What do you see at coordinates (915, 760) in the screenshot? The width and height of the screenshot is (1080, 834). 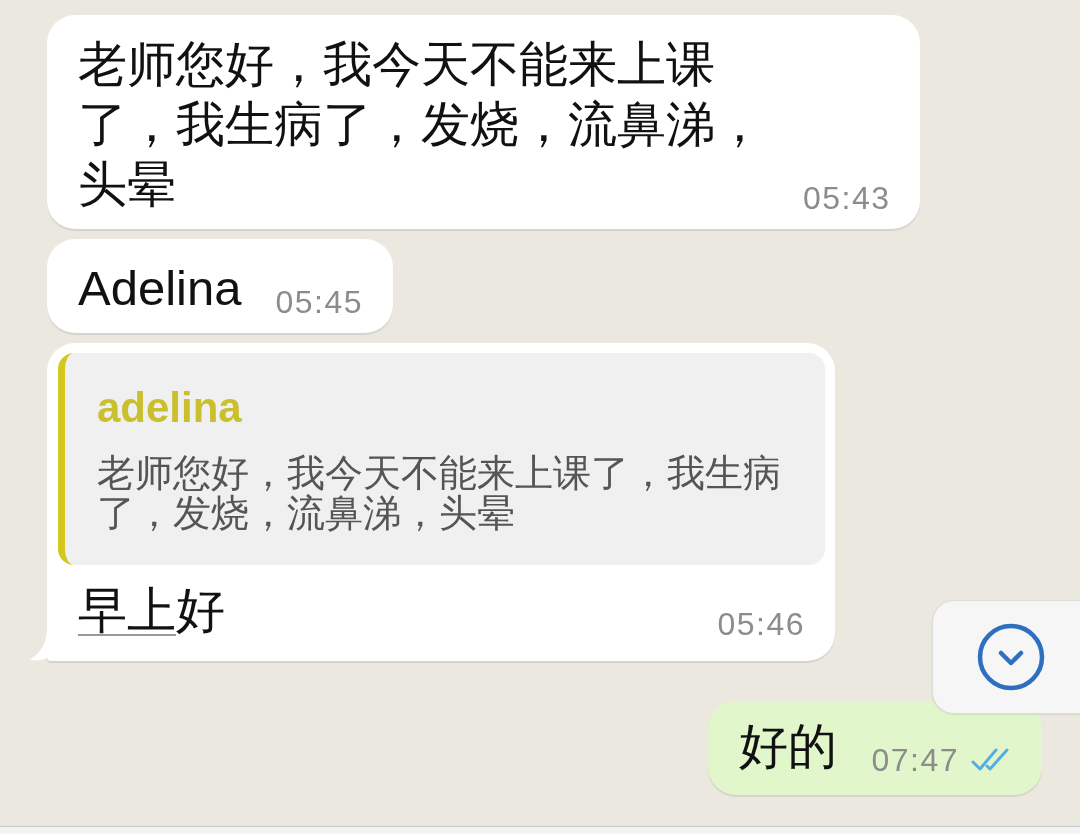 I see `message-time: 07:47` at bounding box center [915, 760].